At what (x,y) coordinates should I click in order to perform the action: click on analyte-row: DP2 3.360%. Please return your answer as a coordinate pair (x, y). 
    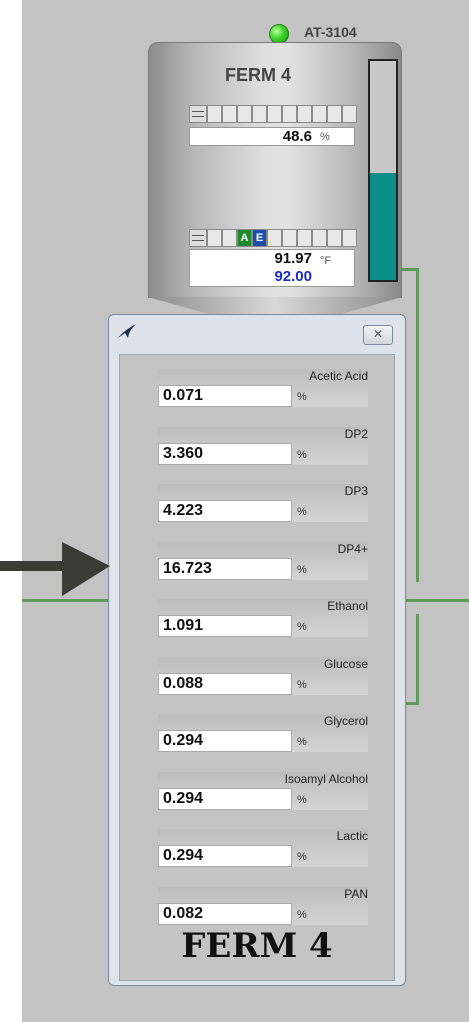
    Looking at the image, I should click on (263, 446).